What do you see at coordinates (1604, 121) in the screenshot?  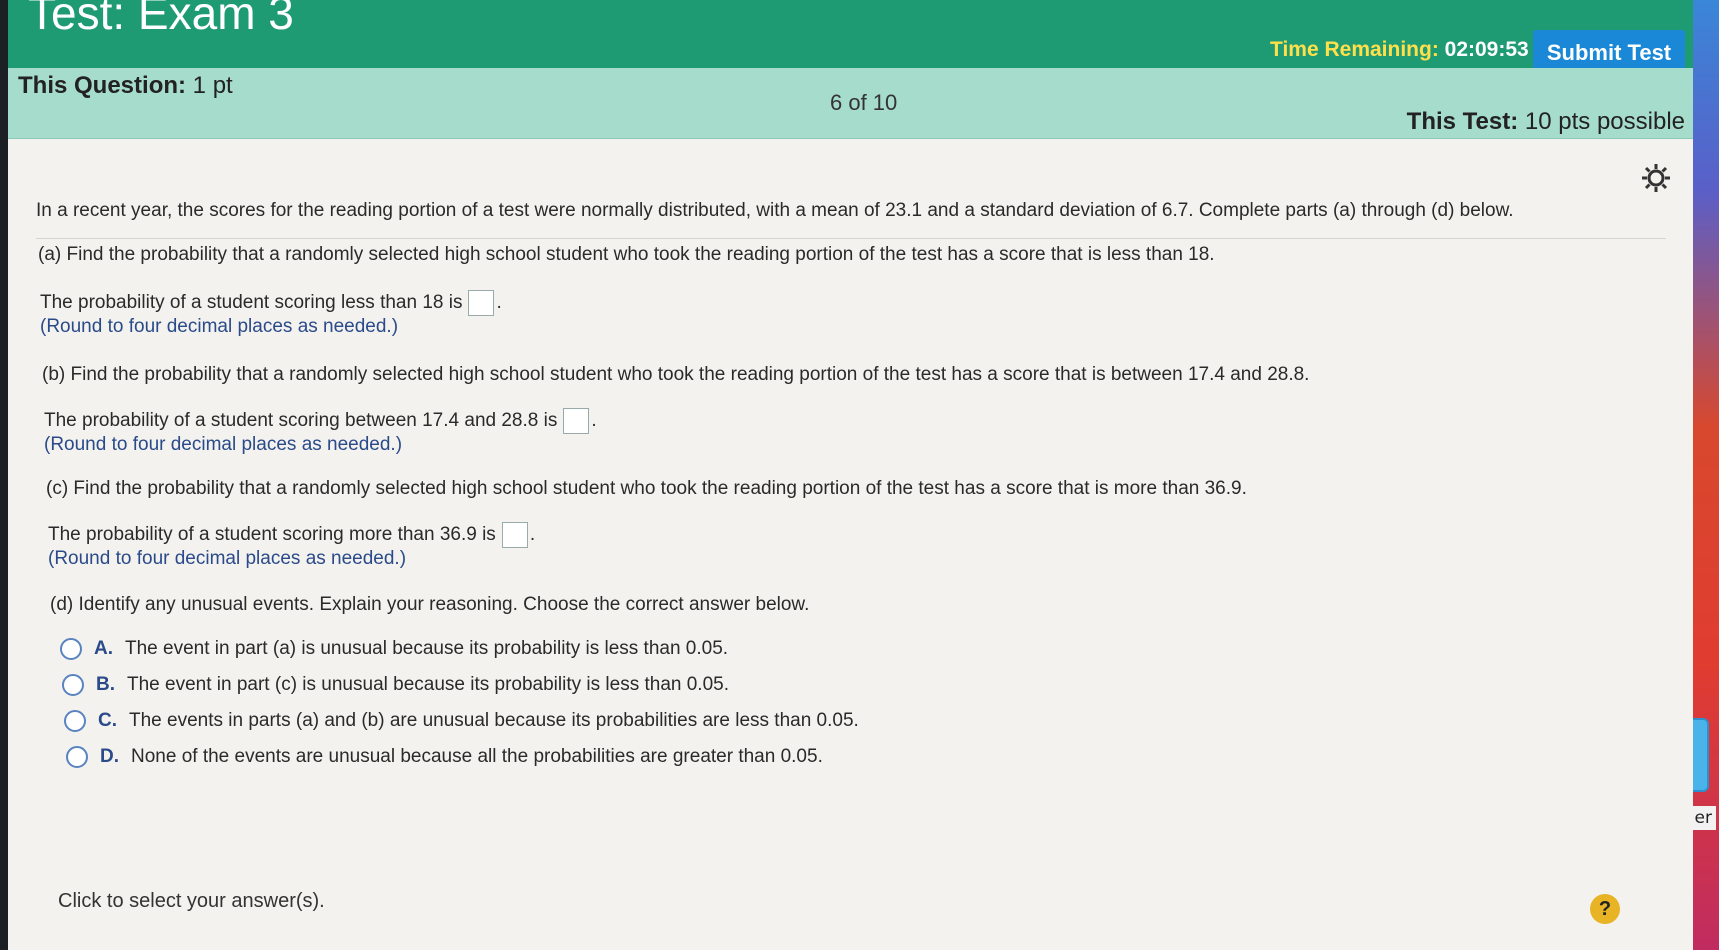 I see `this-test-points: 10 pts possible` at bounding box center [1604, 121].